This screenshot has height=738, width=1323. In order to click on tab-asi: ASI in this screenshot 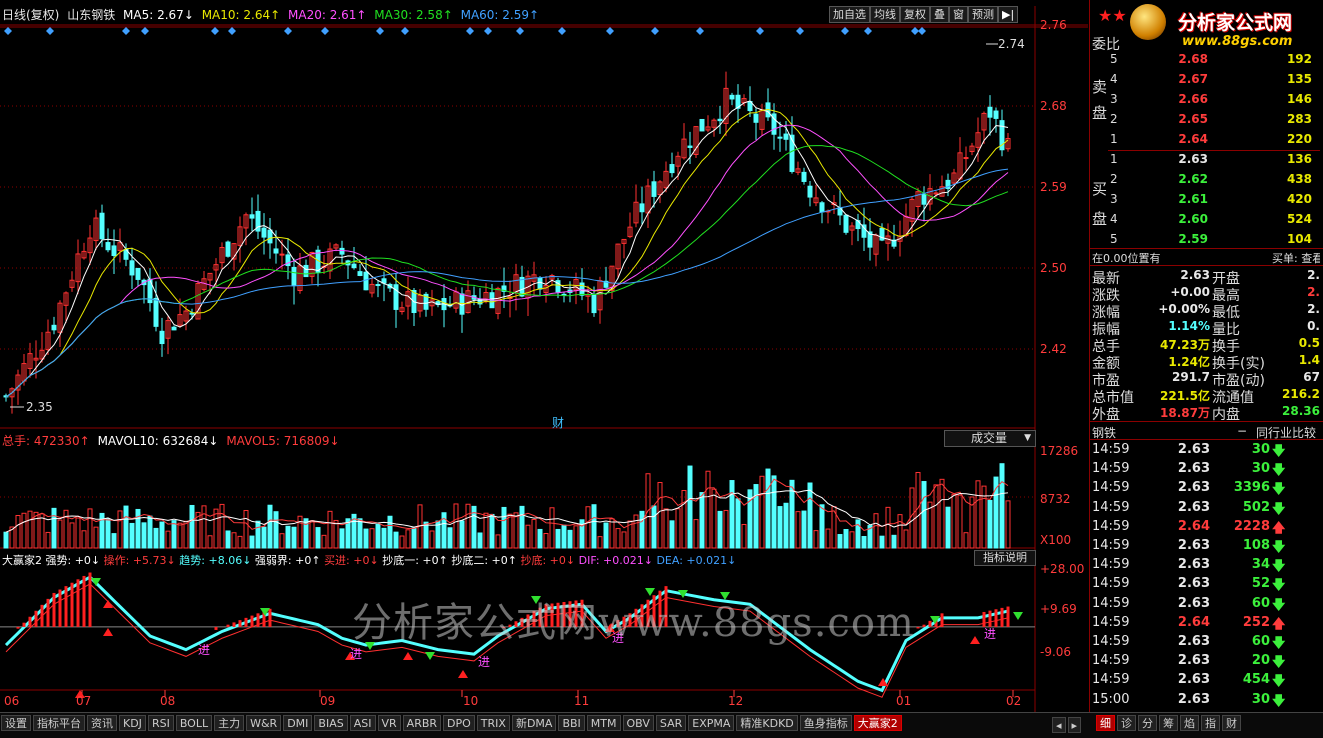, I will do `click(362, 723)`.